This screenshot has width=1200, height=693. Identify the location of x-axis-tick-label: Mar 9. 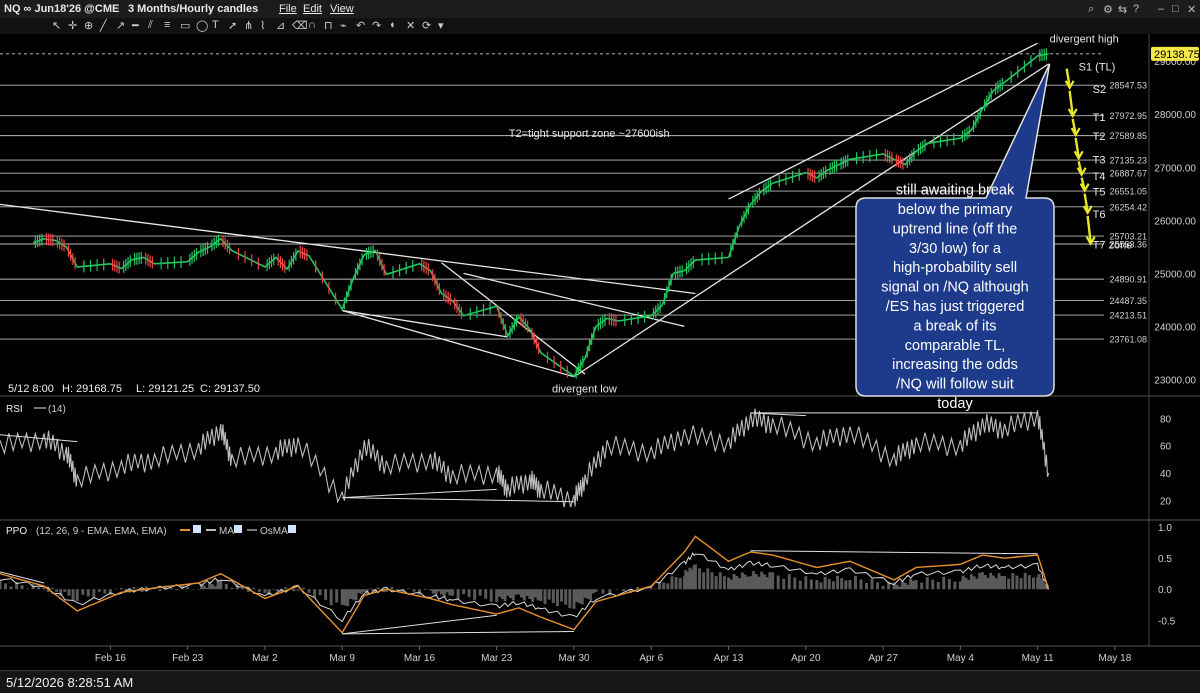
(342, 658).